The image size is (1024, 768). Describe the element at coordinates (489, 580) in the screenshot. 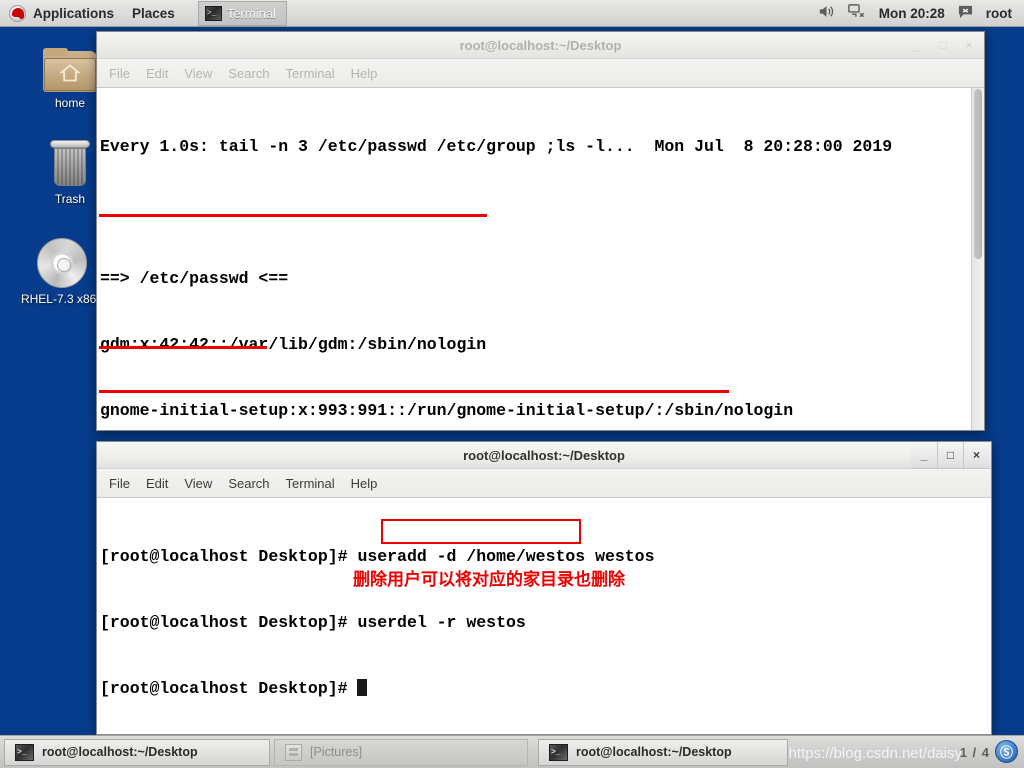

I see `annotation-note-chinese: 删除用户可以将对应的家目录也删除` at that location.